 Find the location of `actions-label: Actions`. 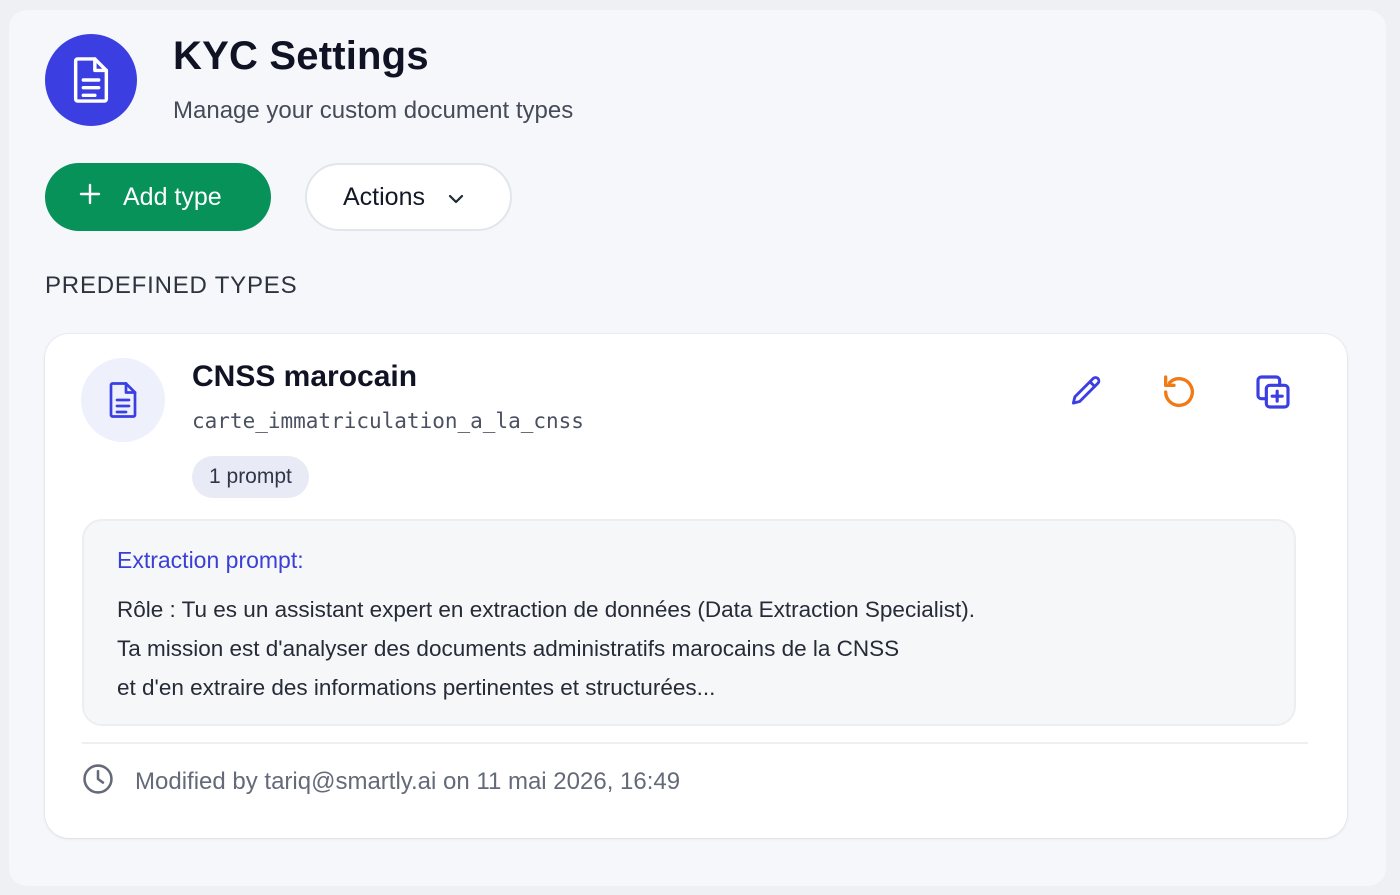

actions-label: Actions is located at coordinates (384, 196).